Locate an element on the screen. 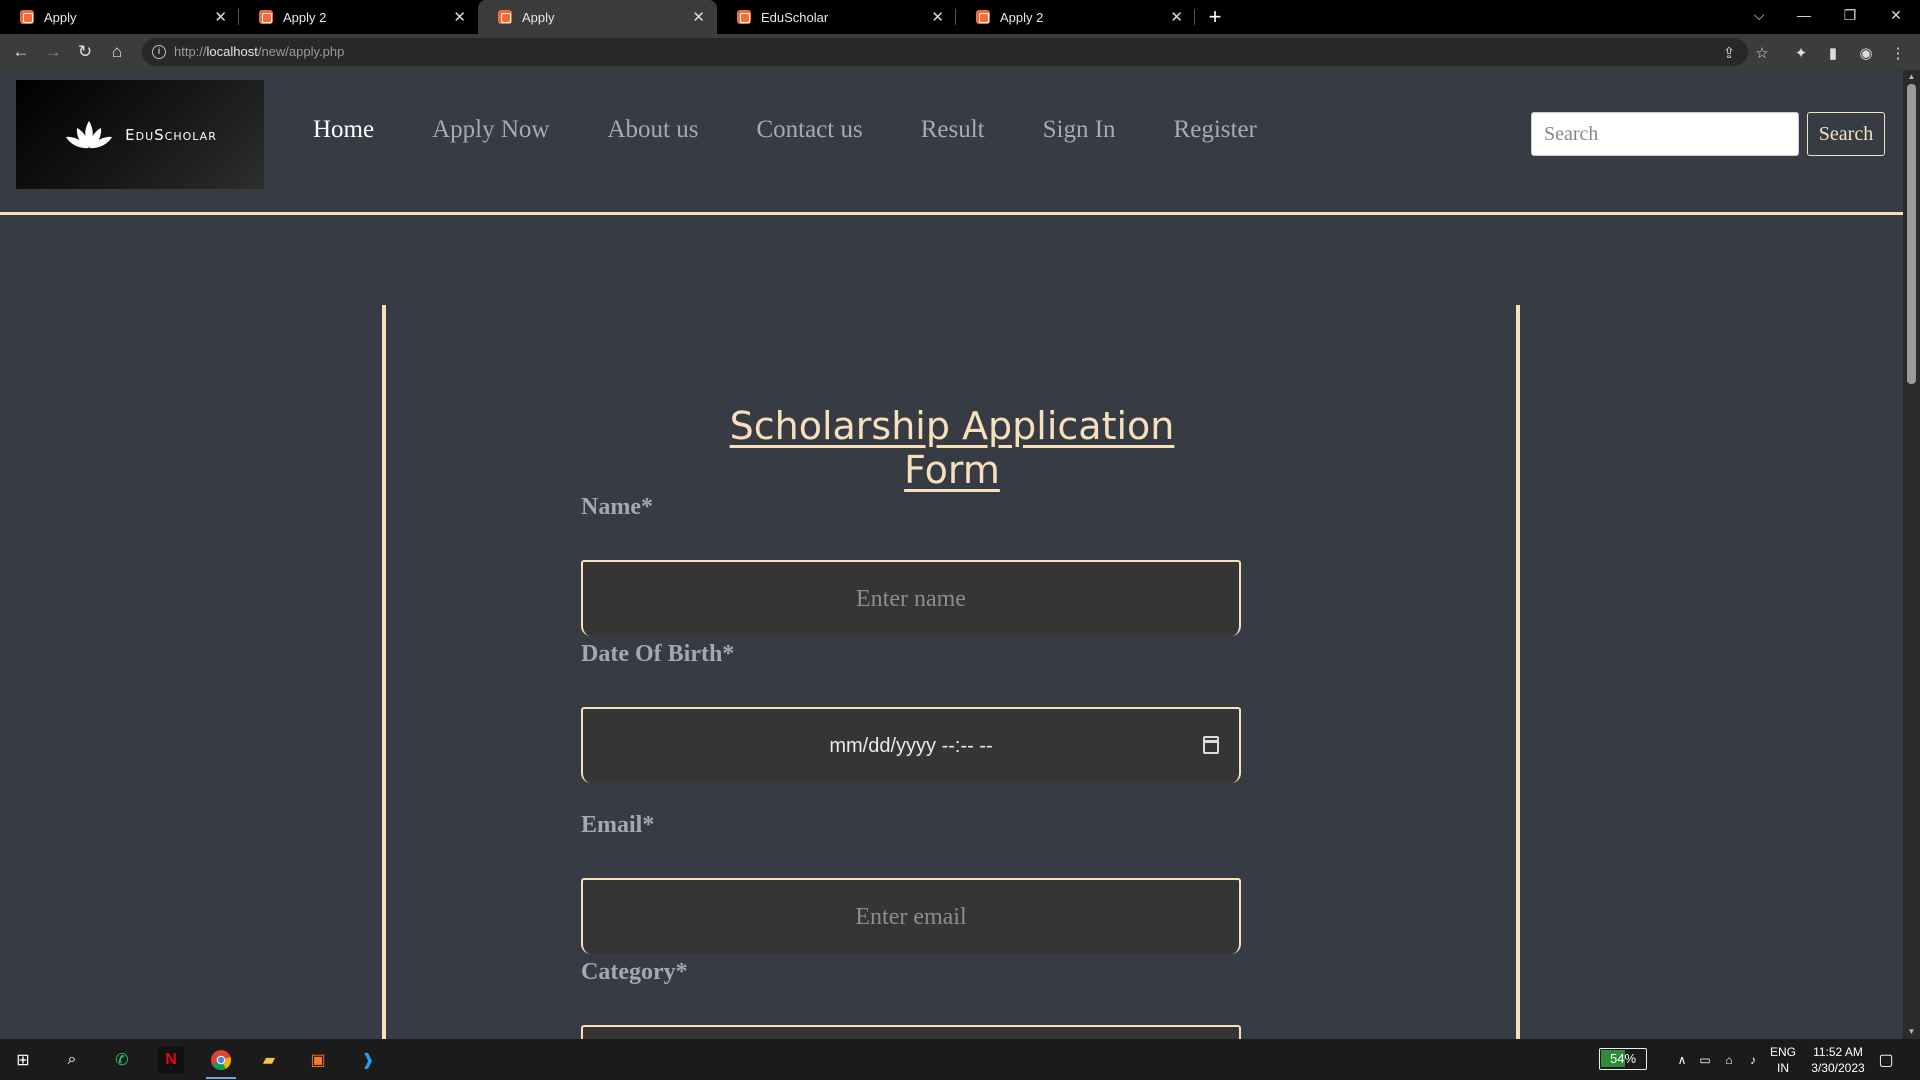 The height and width of the screenshot is (1080, 1920). site-info-icon: i is located at coordinates (159, 52).